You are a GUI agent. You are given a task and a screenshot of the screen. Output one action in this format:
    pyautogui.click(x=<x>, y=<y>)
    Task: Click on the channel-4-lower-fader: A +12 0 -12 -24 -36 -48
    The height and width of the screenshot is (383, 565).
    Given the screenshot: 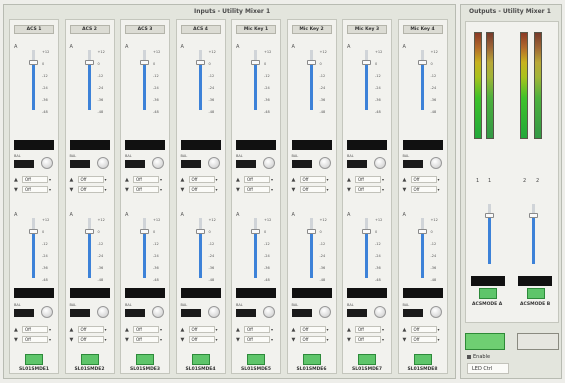 What is the action you would take?
    pyautogui.click(x=202, y=248)
    